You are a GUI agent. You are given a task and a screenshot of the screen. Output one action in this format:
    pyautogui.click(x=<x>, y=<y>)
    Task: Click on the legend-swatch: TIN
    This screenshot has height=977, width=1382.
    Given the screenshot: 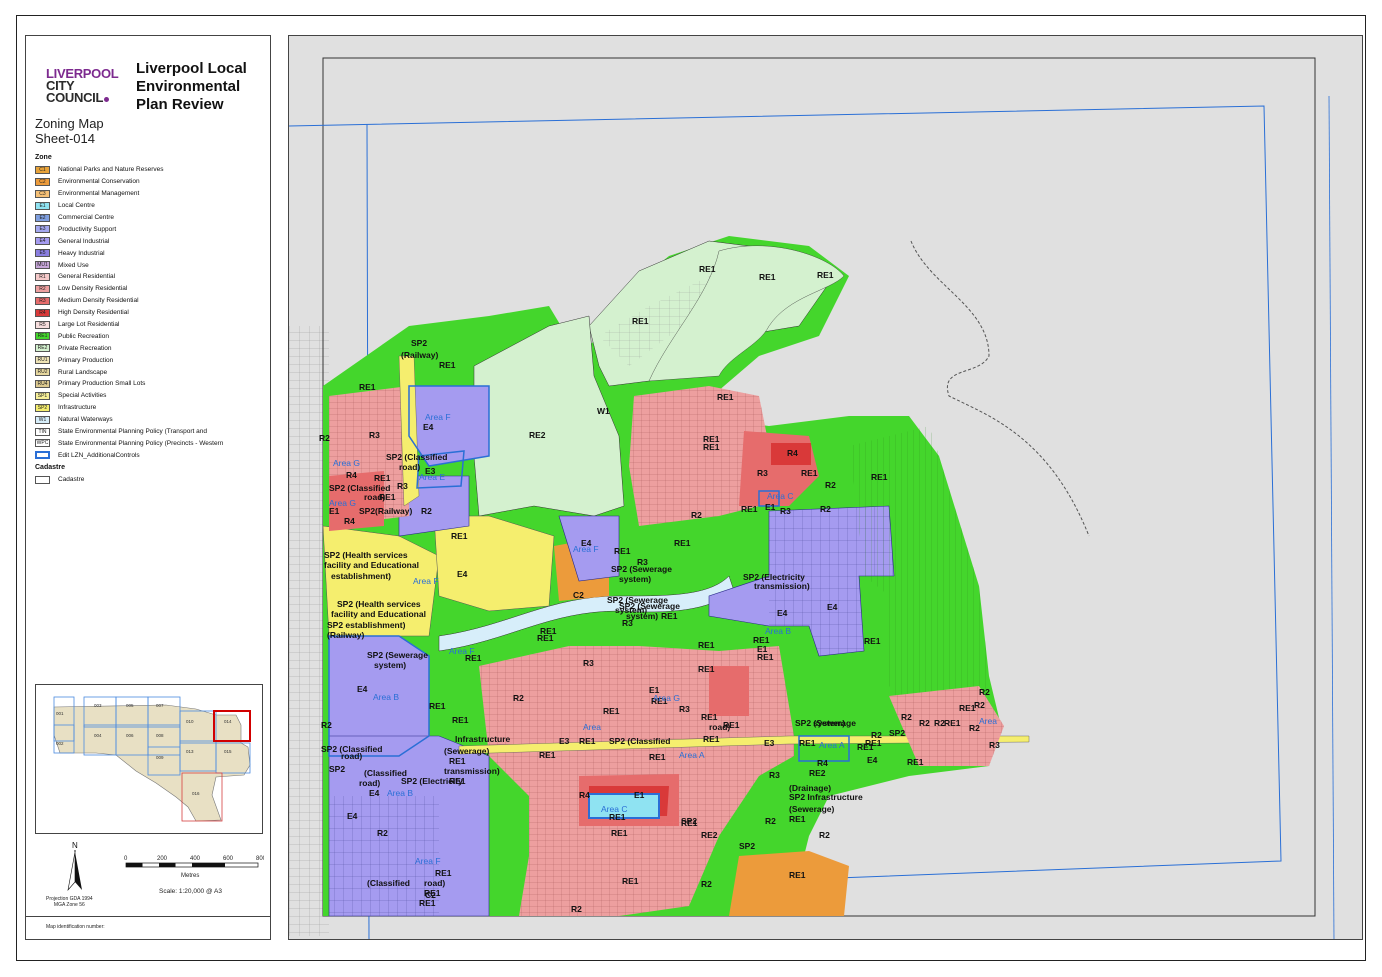 What is the action you would take?
    pyautogui.click(x=42, y=431)
    